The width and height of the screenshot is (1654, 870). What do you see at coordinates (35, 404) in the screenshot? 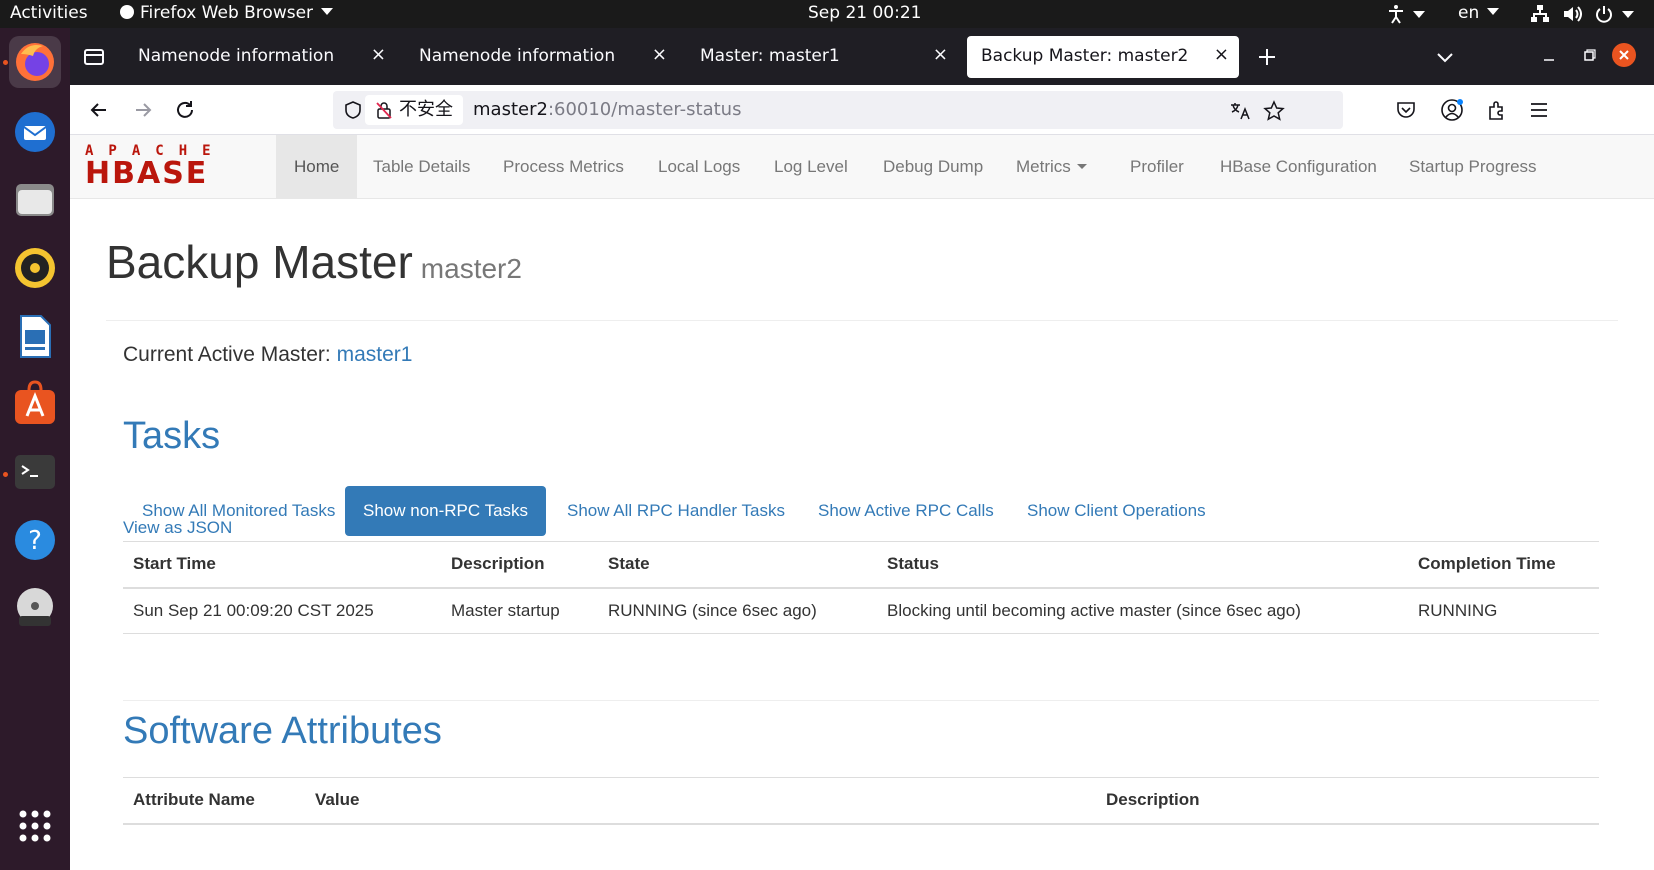
I see `dock-software-center` at bounding box center [35, 404].